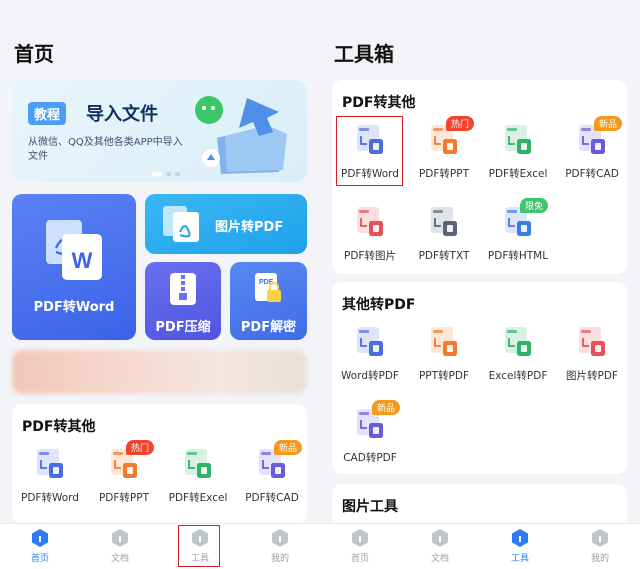 This screenshot has width=640, height=569. Describe the element at coordinates (518, 234) in the screenshot. I see `tool-item: PDF转HTML 限免` at that location.